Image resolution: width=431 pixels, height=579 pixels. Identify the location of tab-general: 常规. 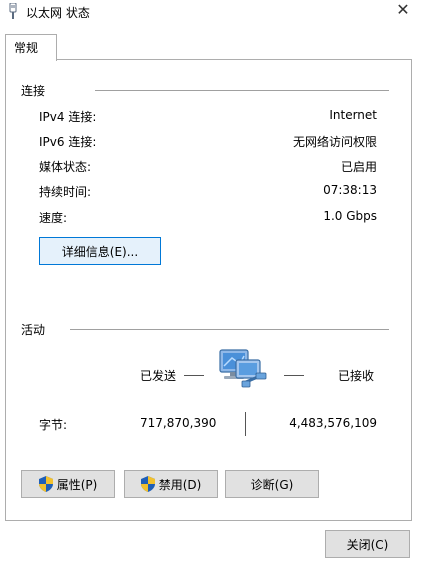
(31, 47).